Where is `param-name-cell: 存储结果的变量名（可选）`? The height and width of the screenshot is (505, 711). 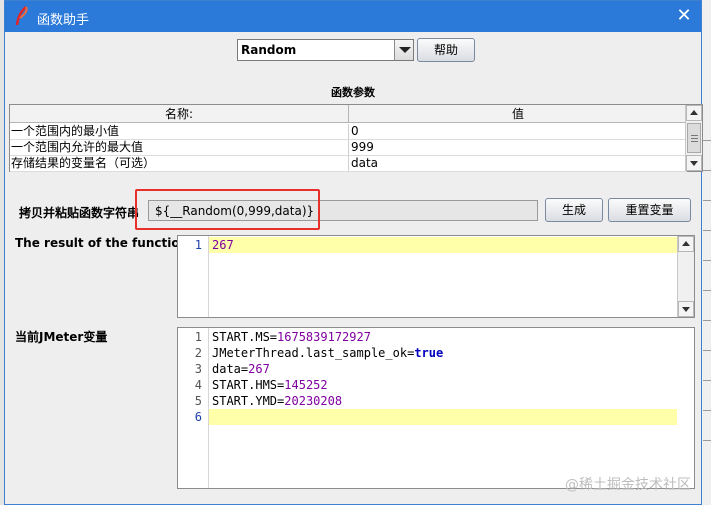 param-name-cell: 存储结果的变量名（可选） is located at coordinates (180, 163).